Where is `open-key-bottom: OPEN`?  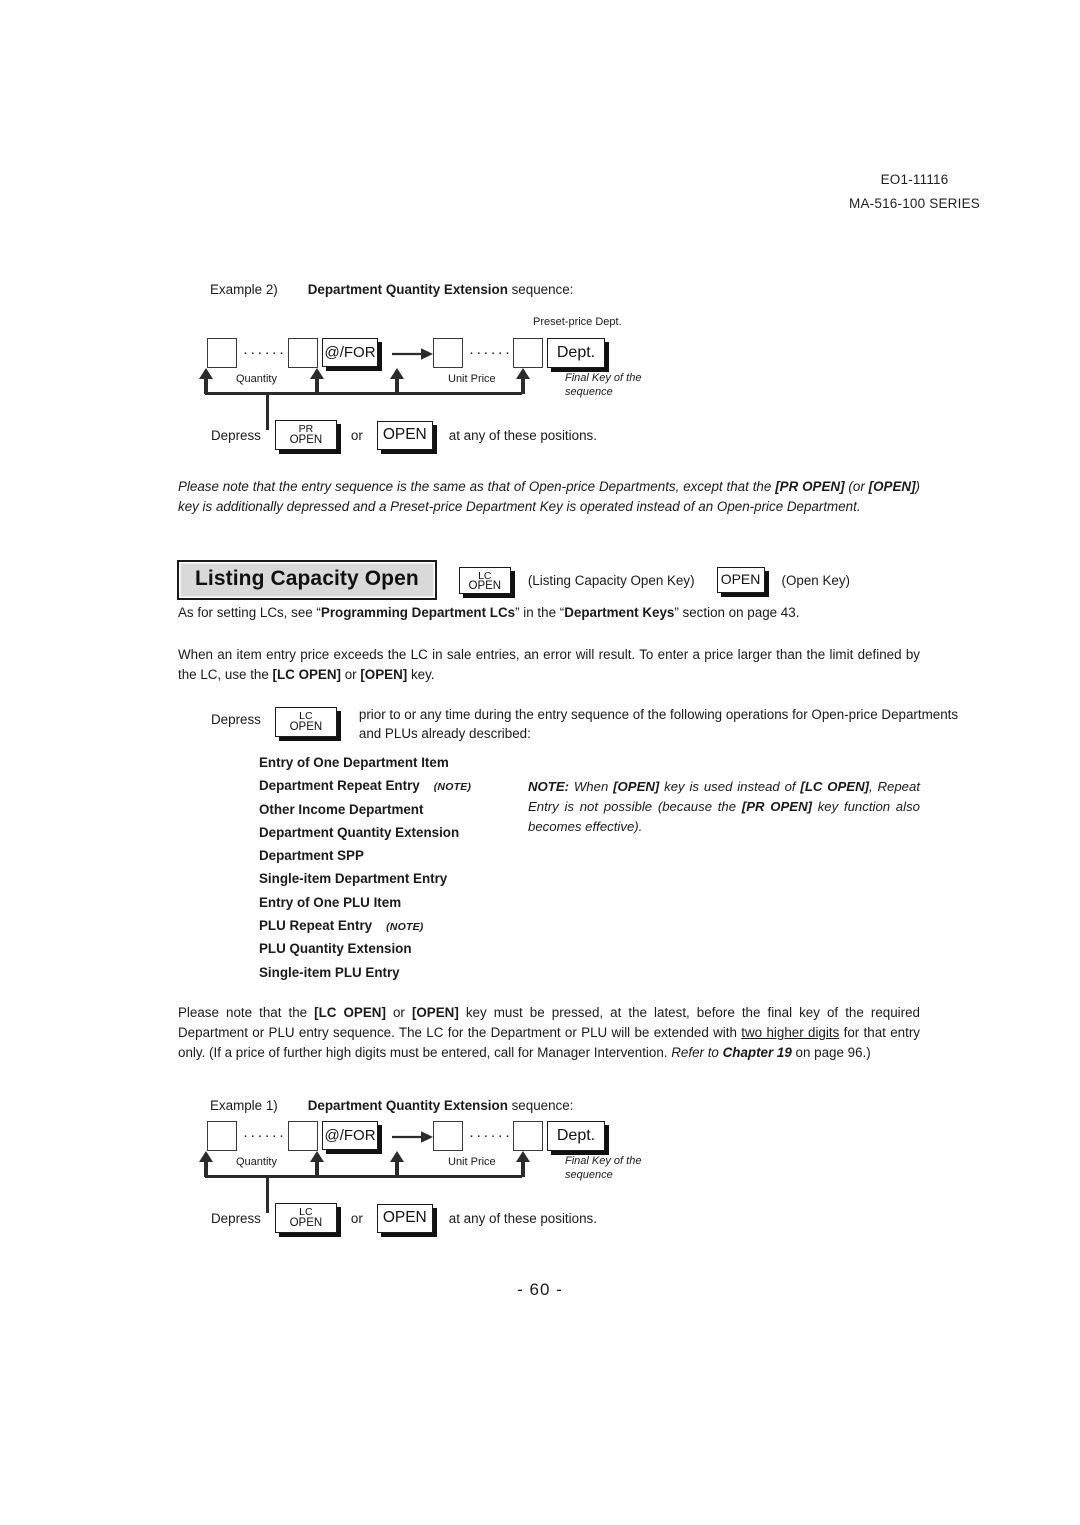 open-key-bottom: OPEN is located at coordinates (404, 1218).